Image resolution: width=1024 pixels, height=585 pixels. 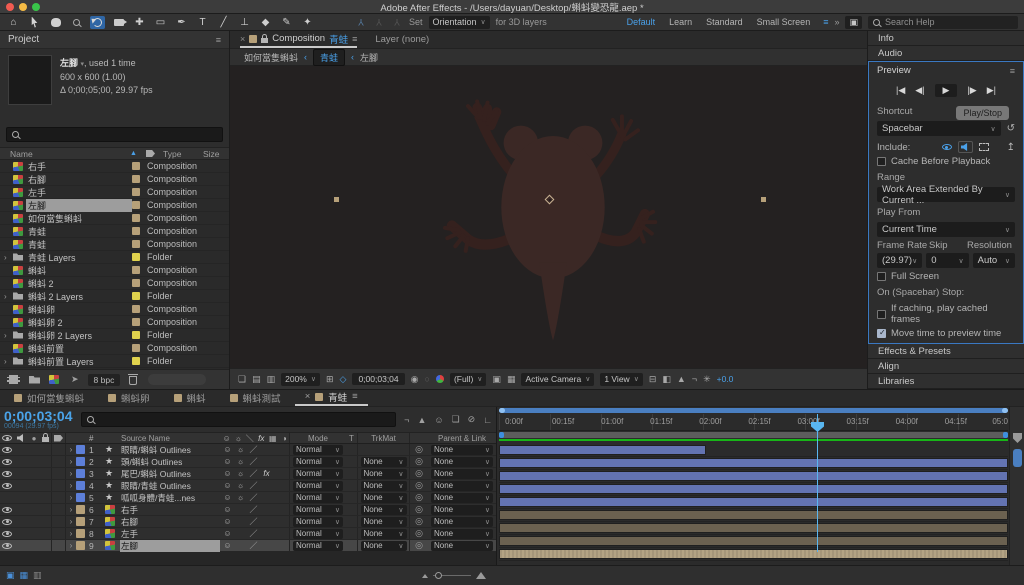 What do you see at coordinates (170, 534) in the screenshot?
I see `layer-name: 左手` at bounding box center [170, 534].